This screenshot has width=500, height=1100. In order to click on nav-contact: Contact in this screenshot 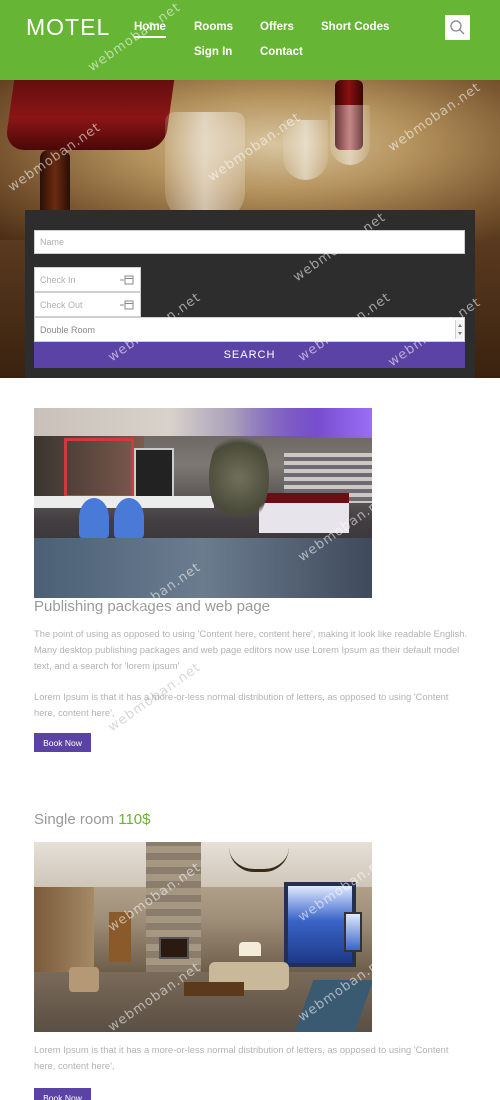, I will do `click(281, 52)`.